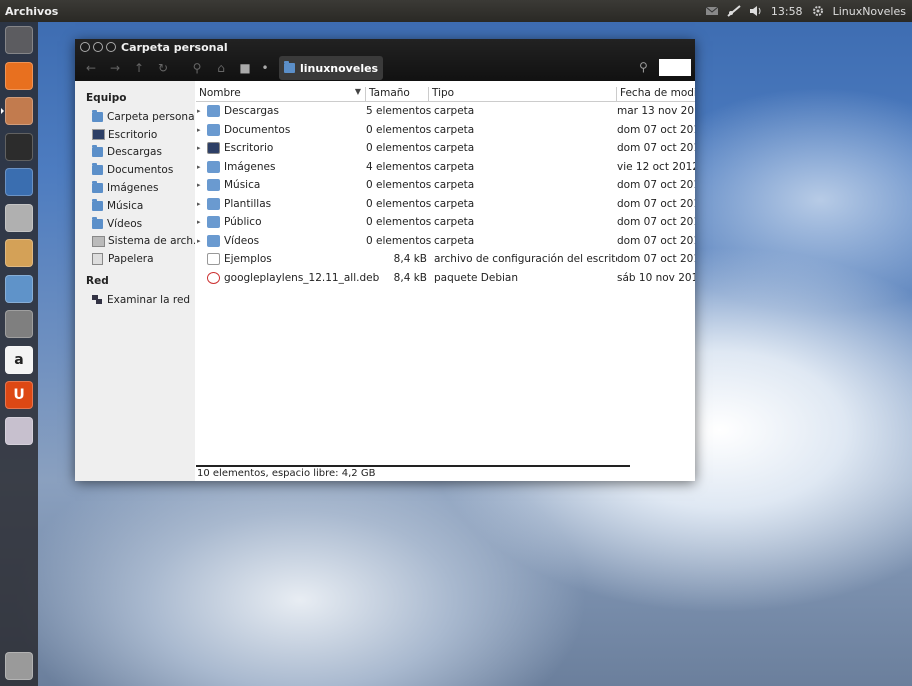 The width and height of the screenshot is (912, 686). I want to click on file-date: mar 13 nov 2012, so click(656, 111).